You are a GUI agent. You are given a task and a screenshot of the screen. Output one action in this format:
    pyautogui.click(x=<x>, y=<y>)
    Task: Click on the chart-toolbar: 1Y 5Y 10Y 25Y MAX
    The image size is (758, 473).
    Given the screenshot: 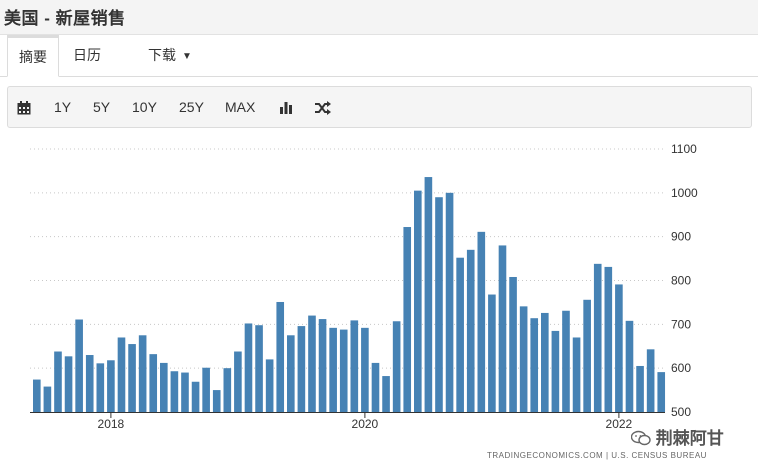 What is the action you would take?
    pyautogui.click(x=379, y=107)
    